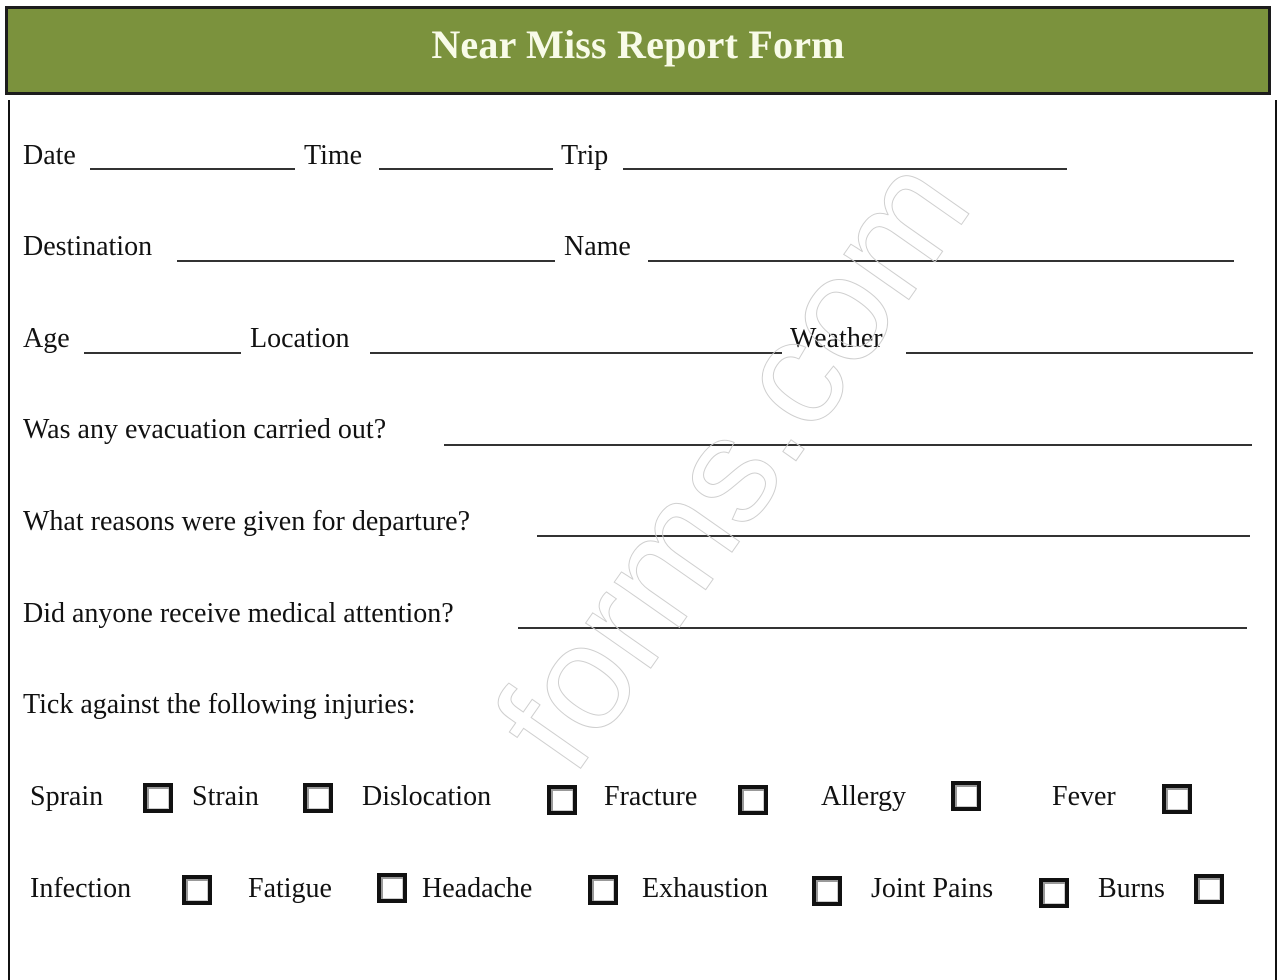  Describe the element at coordinates (576, 353) in the screenshot. I see `location-field` at that location.